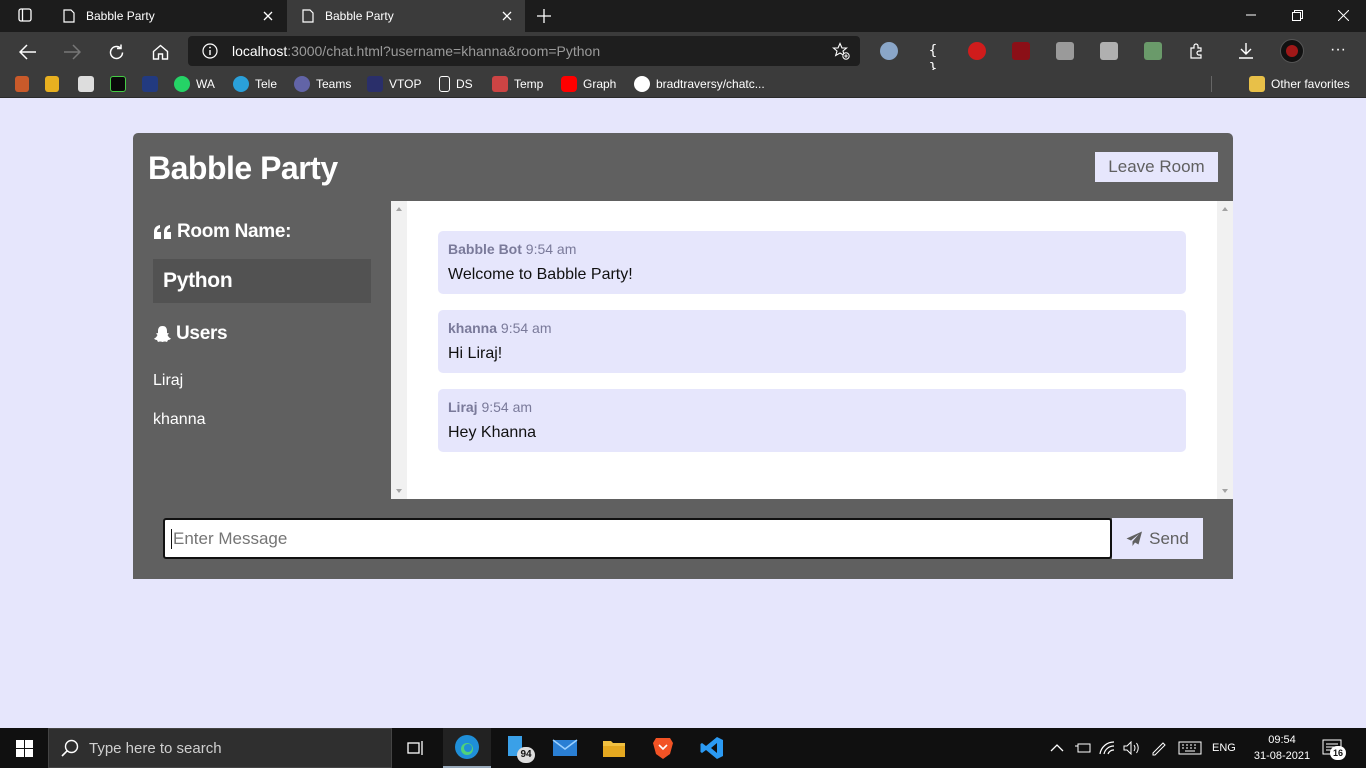  Describe the element at coordinates (182, 84) in the screenshot. I see `whatsapp-icon` at that location.